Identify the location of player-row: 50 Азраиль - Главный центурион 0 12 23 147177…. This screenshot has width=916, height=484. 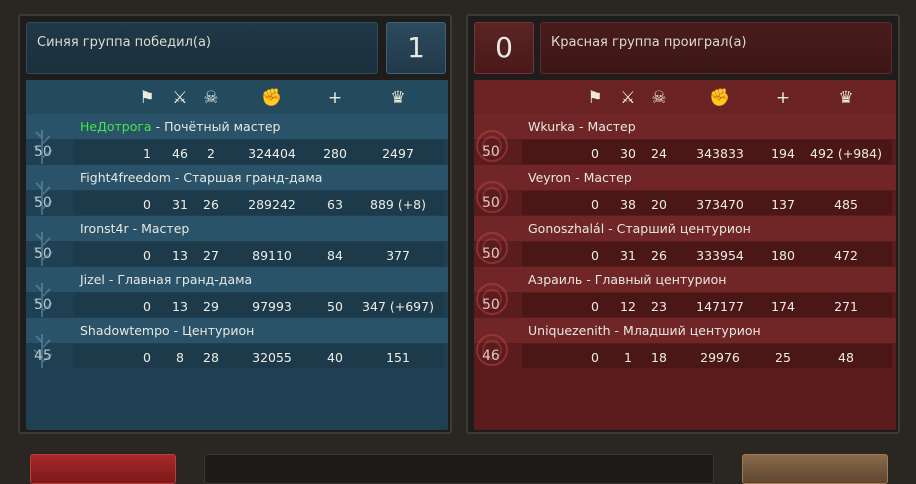
(685, 292).